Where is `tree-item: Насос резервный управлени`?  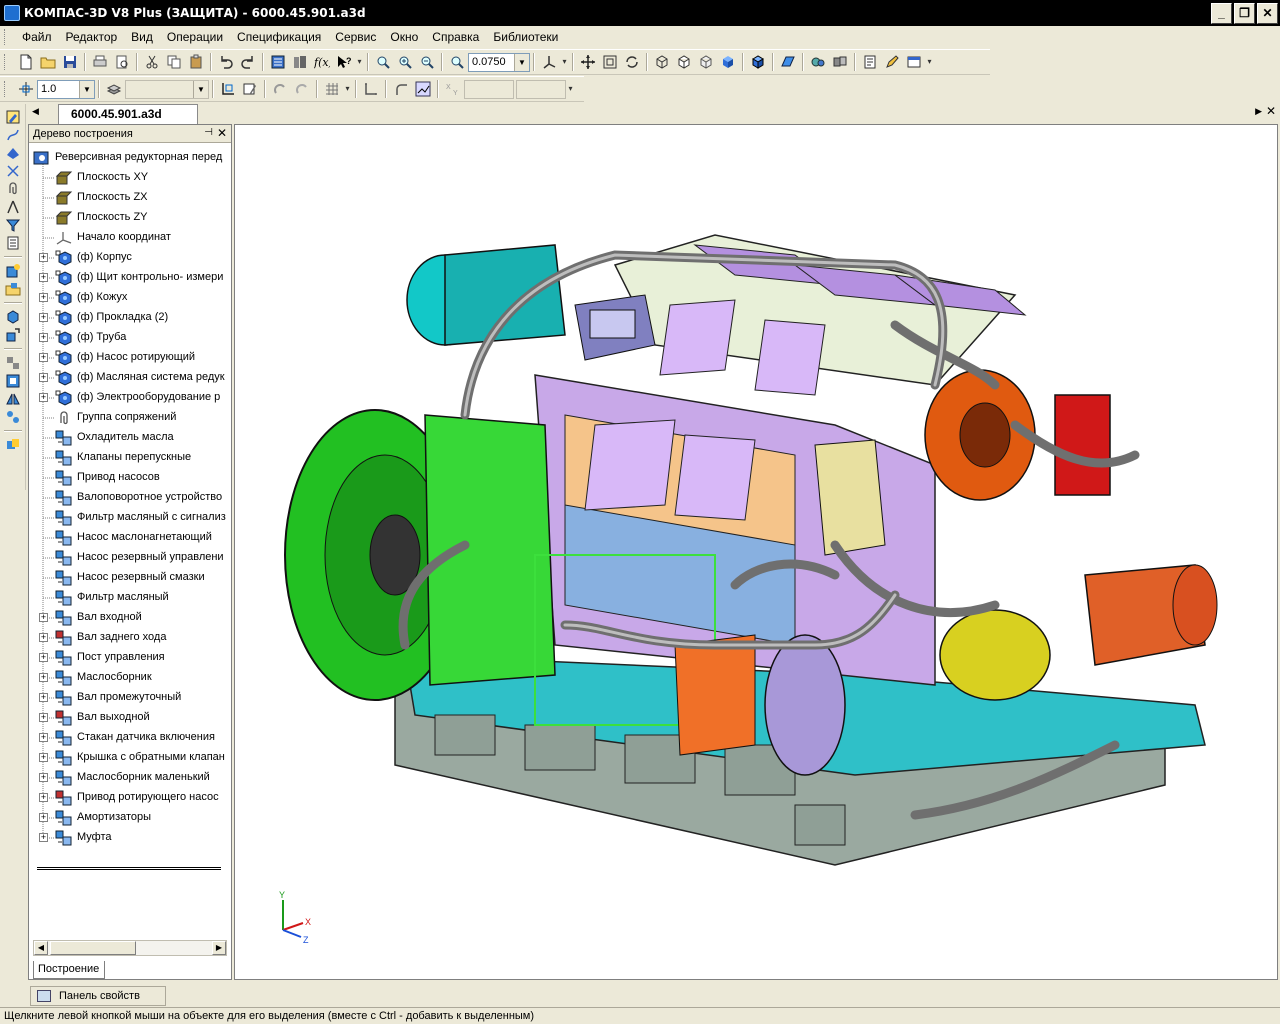 tree-item: Насос резервный управлени is located at coordinates (130, 558).